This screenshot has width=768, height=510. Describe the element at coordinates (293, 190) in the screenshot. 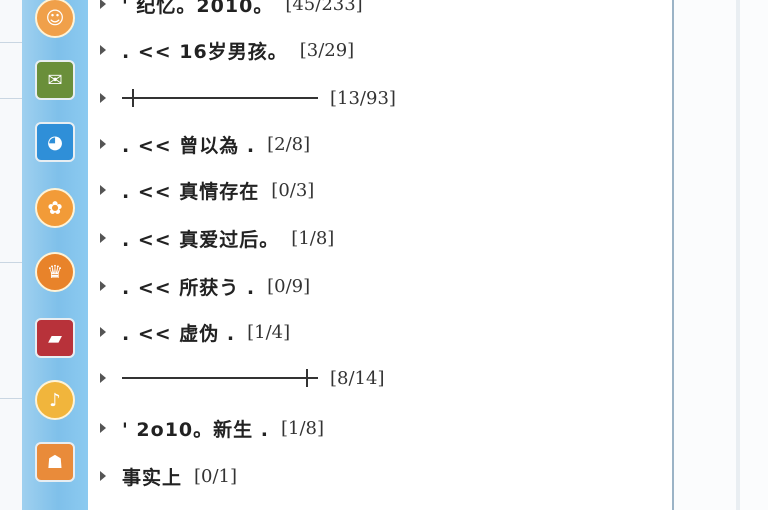

I see `group-online-count: [0/3]` at that location.